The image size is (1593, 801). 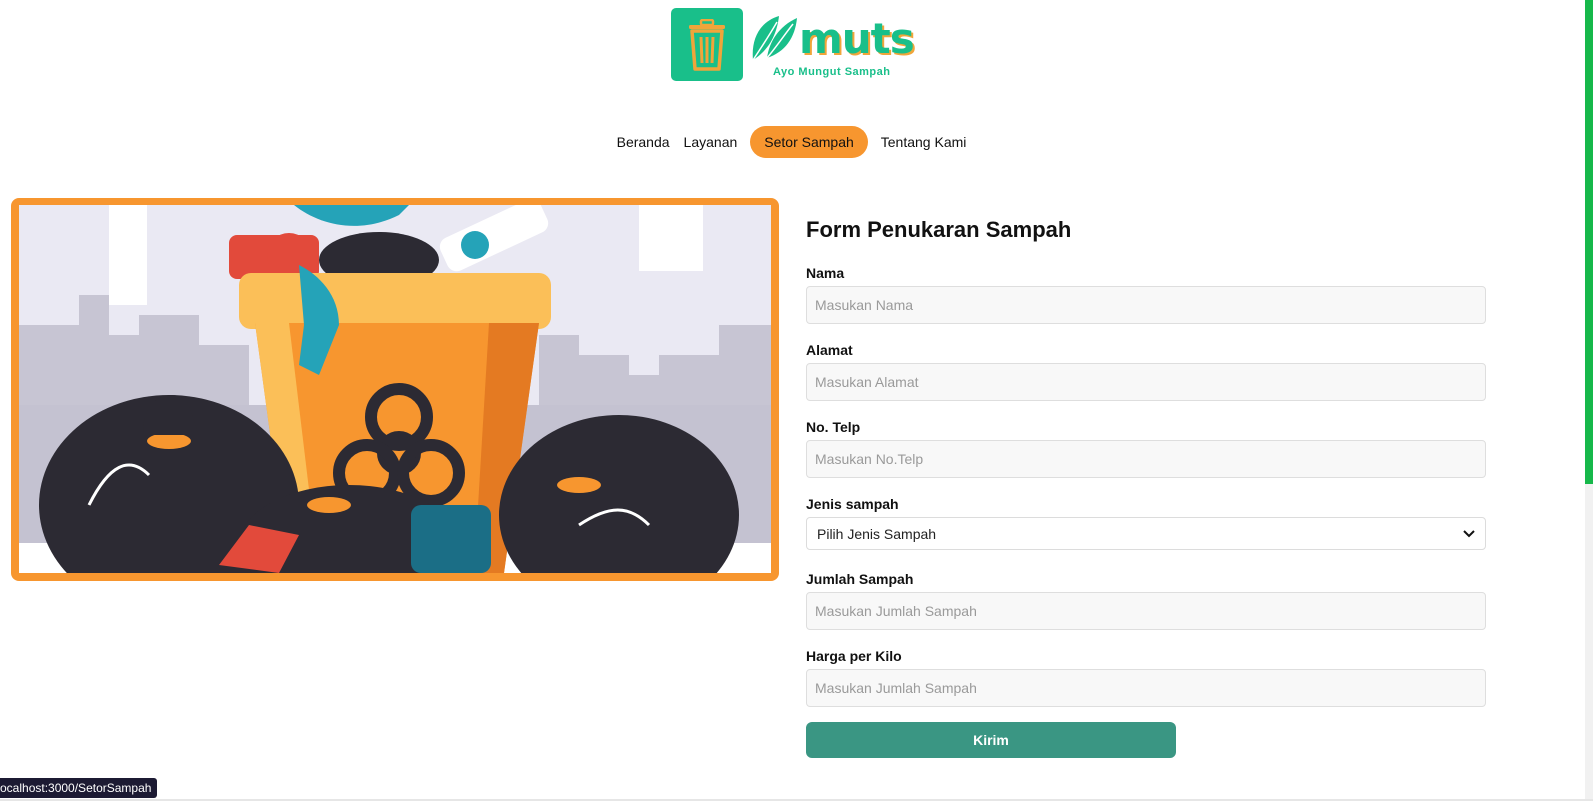 I want to click on nama-input, so click(x=1146, y=305).